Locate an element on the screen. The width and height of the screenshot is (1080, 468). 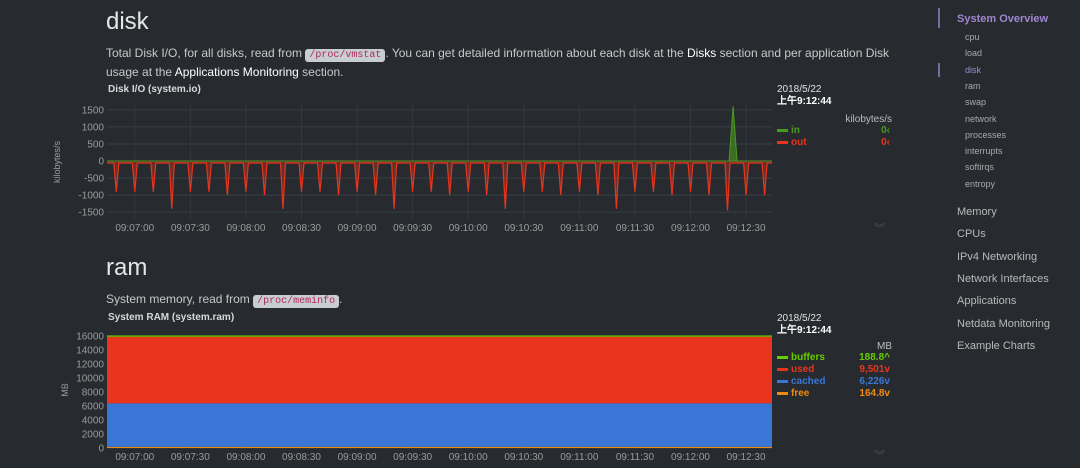
nav-section-ipv4-networking: IPv4 Networking is located at coordinates (997, 257).